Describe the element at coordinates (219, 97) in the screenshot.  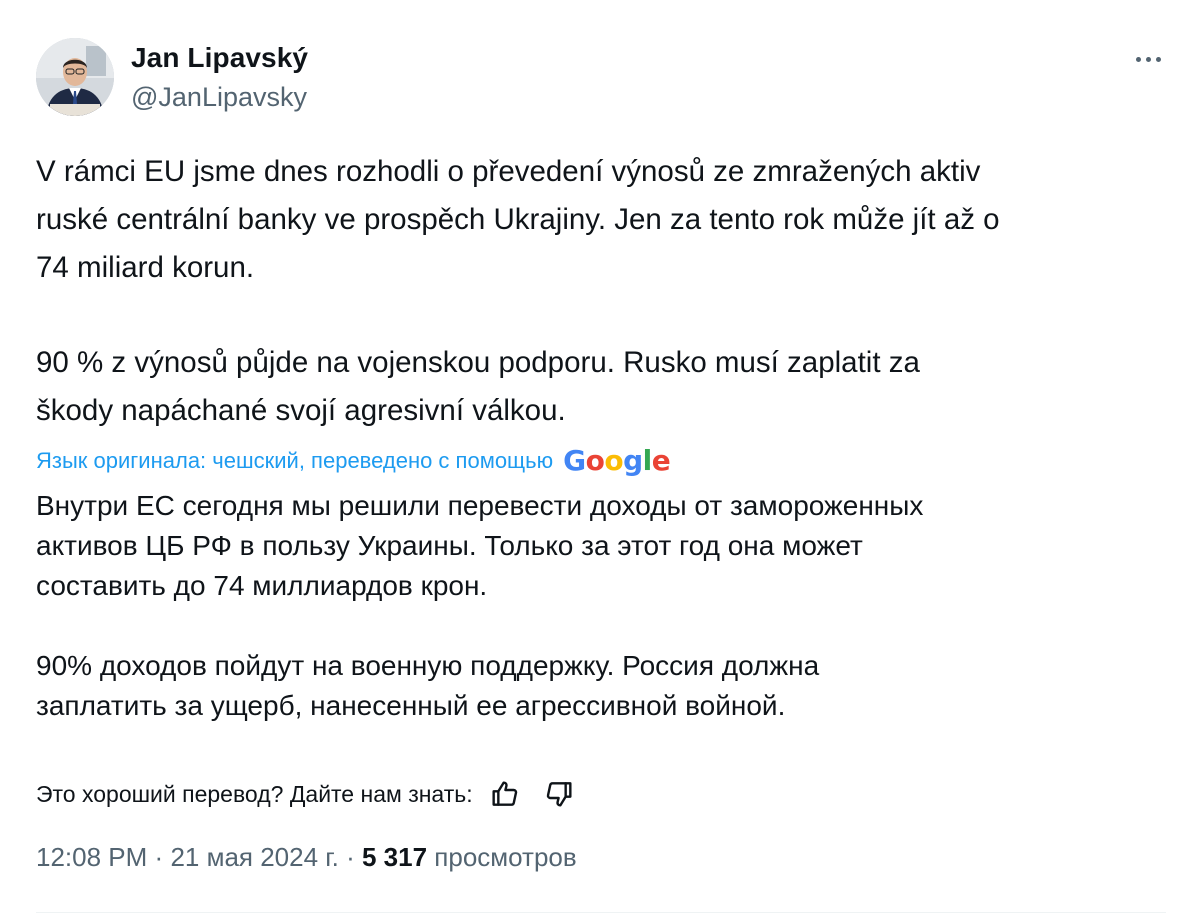
I see `author-handle: @JanLipavsky` at that location.